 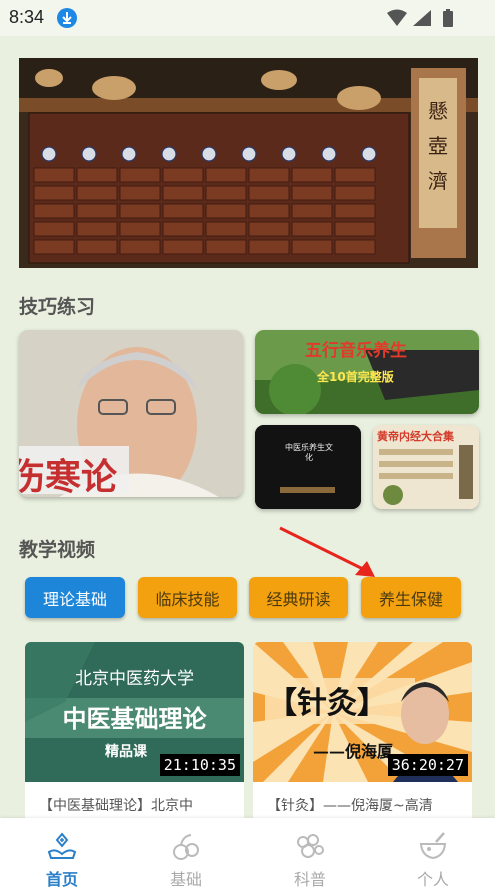 I want to click on herb-icon, so click(x=186, y=847).